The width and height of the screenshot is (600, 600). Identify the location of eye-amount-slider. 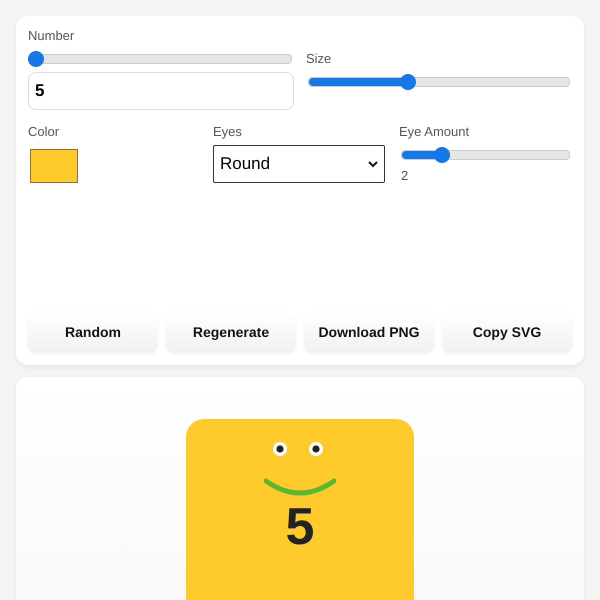
(485, 155).